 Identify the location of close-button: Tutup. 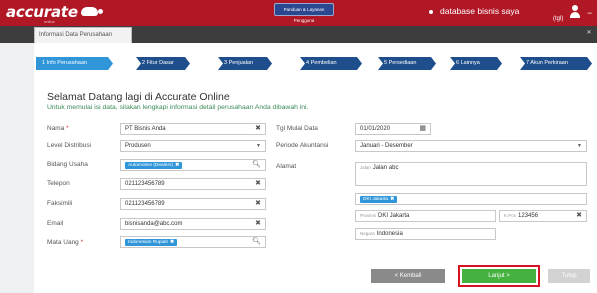
(569, 276).